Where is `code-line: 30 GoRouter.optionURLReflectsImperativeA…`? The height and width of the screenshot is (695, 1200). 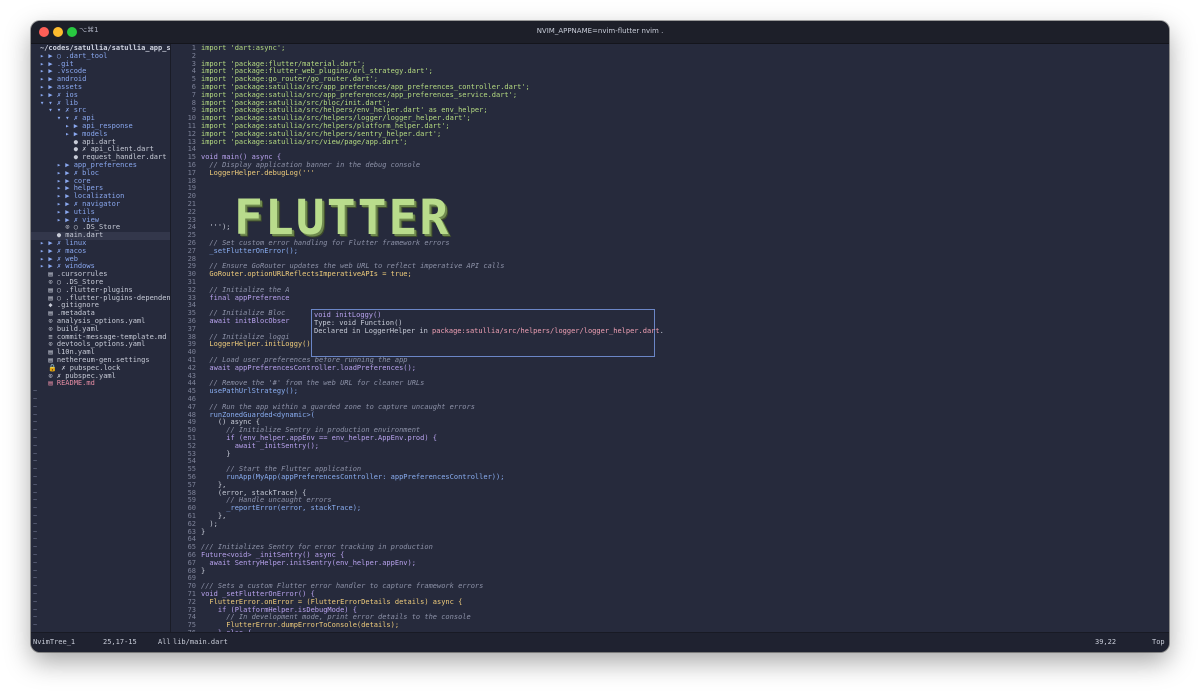
code-line: 30 GoRouter.optionURLReflectsImperativeA… is located at coordinates (294, 274).